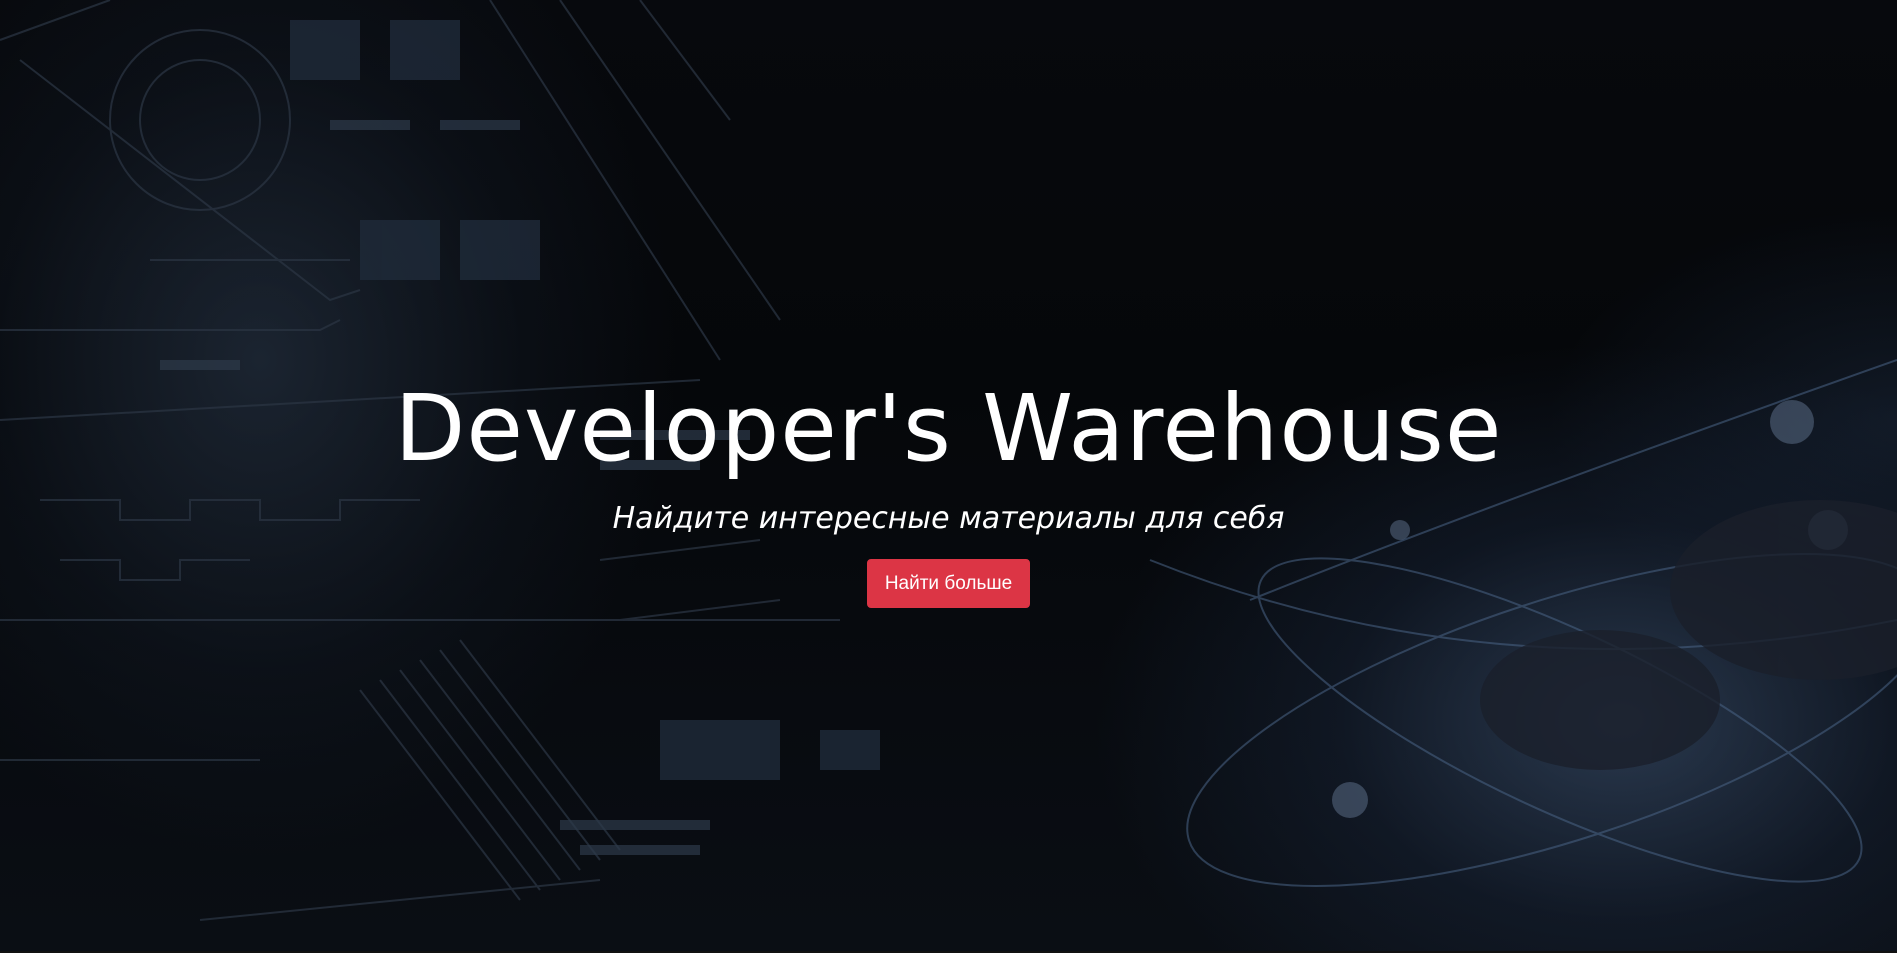 This screenshot has height=953, width=1897. What do you see at coordinates (948, 583) in the screenshot?
I see `find-more-button: Найти больше` at bounding box center [948, 583].